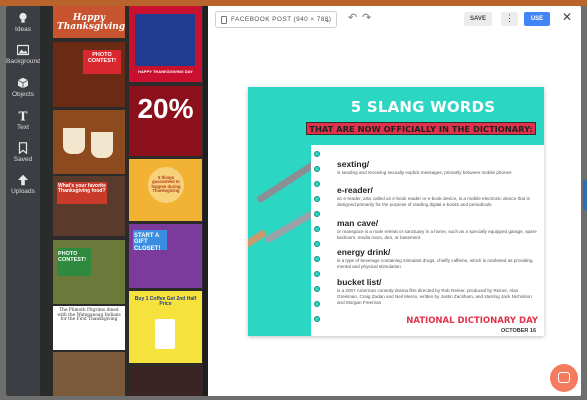 Image resolution: width=587 pixels, height=400 pixels. What do you see at coordinates (82, 189) in the screenshot?
I see `template-thumbnail-text: What's your favorite Thanksgiving food?` at bounding box center [82, 189].